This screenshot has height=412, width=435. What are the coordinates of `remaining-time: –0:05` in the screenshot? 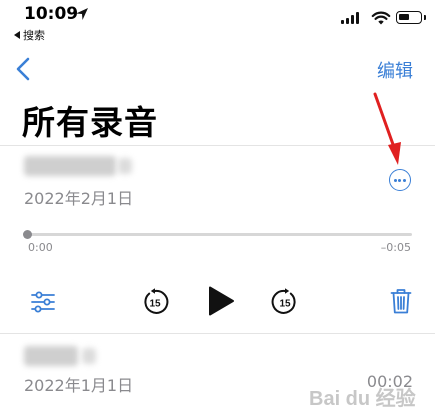 It's located at (395, 247).